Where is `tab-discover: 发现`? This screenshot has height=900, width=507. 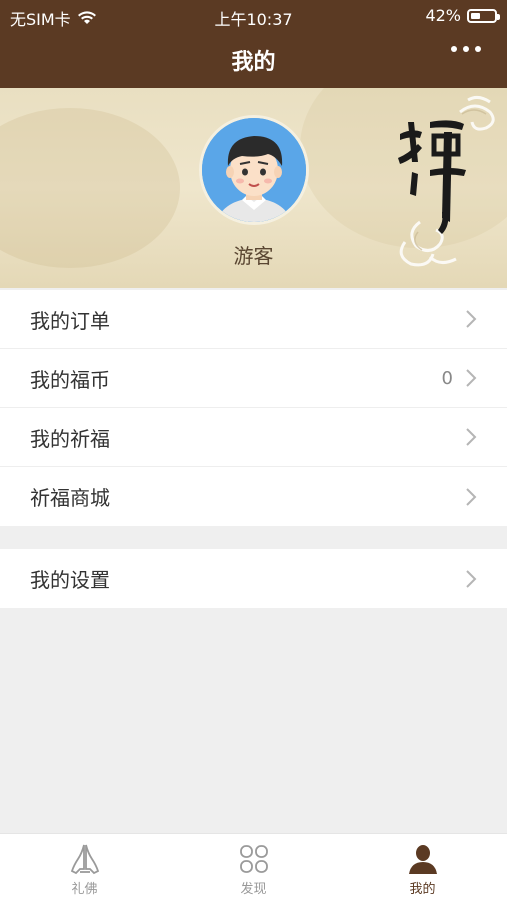
tab-discover: 发现 is located at coordinates (253, 867).